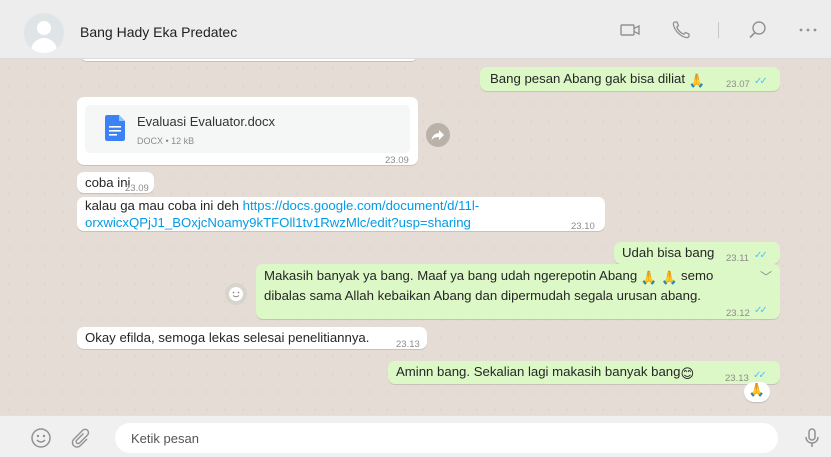 The width and height of the screenshot is (831, 457). I want to click on message-text-line-1-end: semo, so click(697, 275).